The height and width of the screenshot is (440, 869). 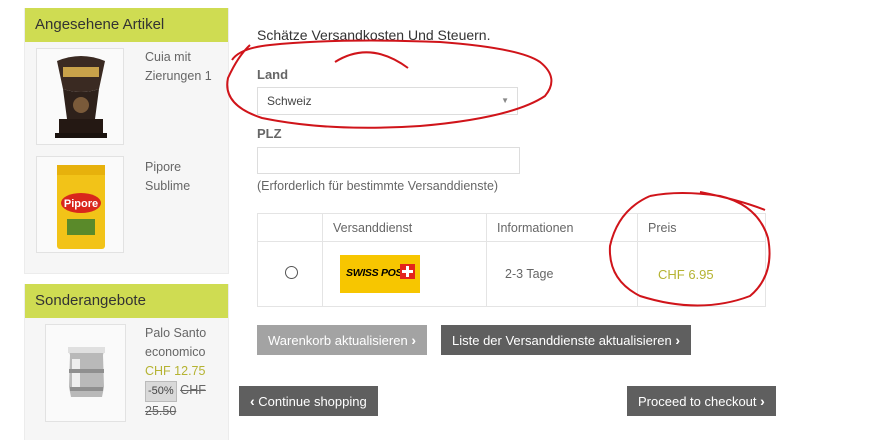 I want to click on continue-shopping-button: ‹ Continue shopping, so click(x=308, y=401).